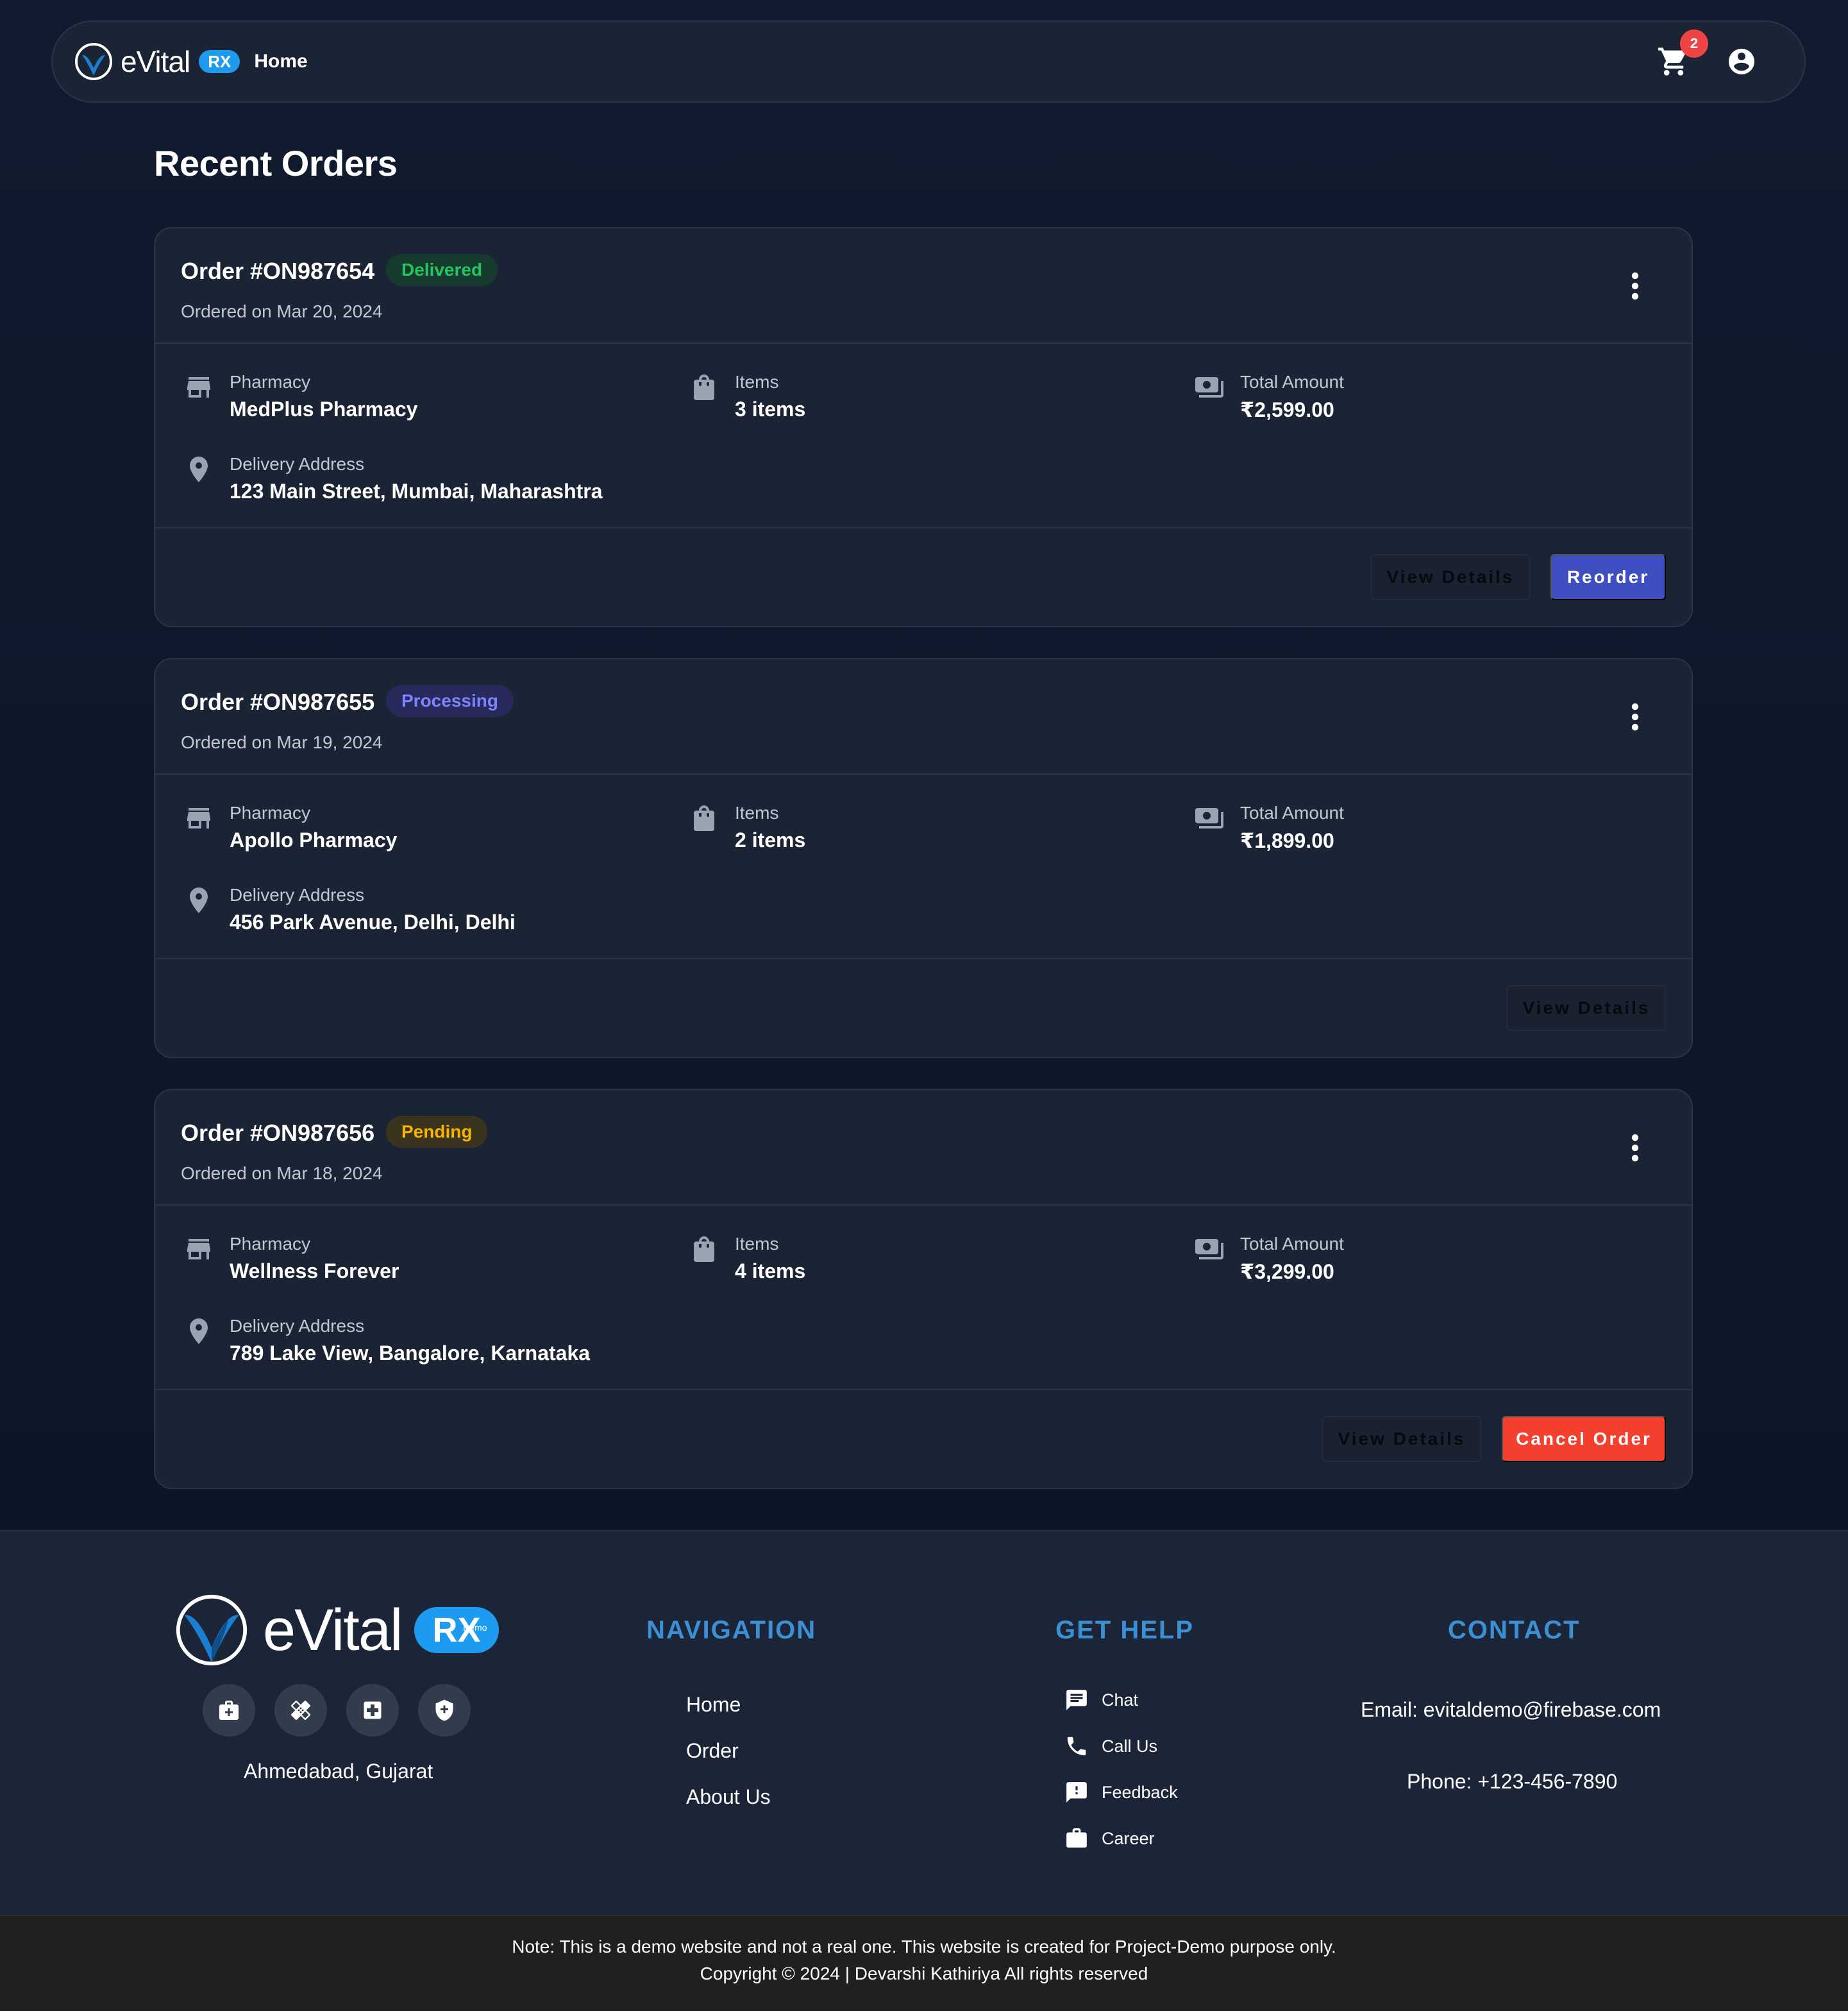  I want to click on delivery-address: 456 Park Avenue, Delhi, Delhi, so click(373, 922).